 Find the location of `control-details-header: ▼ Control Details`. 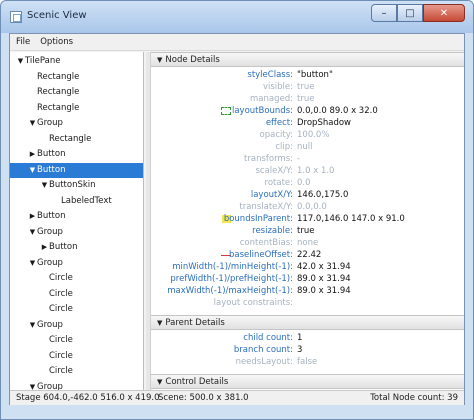

control-details-header: ▼ Control Details is located at coordinates (307, 381).